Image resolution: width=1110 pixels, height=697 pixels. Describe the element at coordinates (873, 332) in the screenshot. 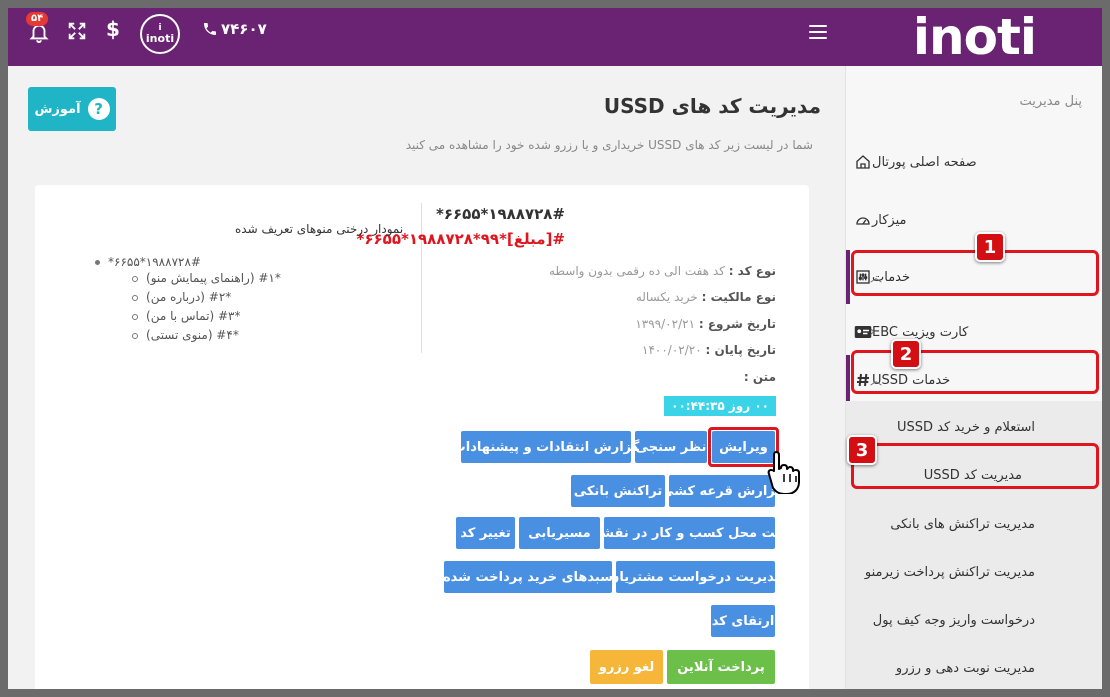

I see `chevron-left-icon: ‹` at that location.